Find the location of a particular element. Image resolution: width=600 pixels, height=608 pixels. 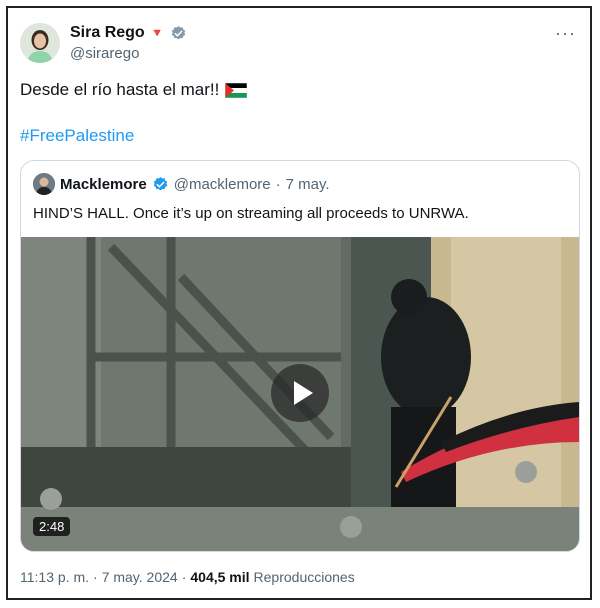

views-label: Reproducciones is located at coordinates (304, 577).